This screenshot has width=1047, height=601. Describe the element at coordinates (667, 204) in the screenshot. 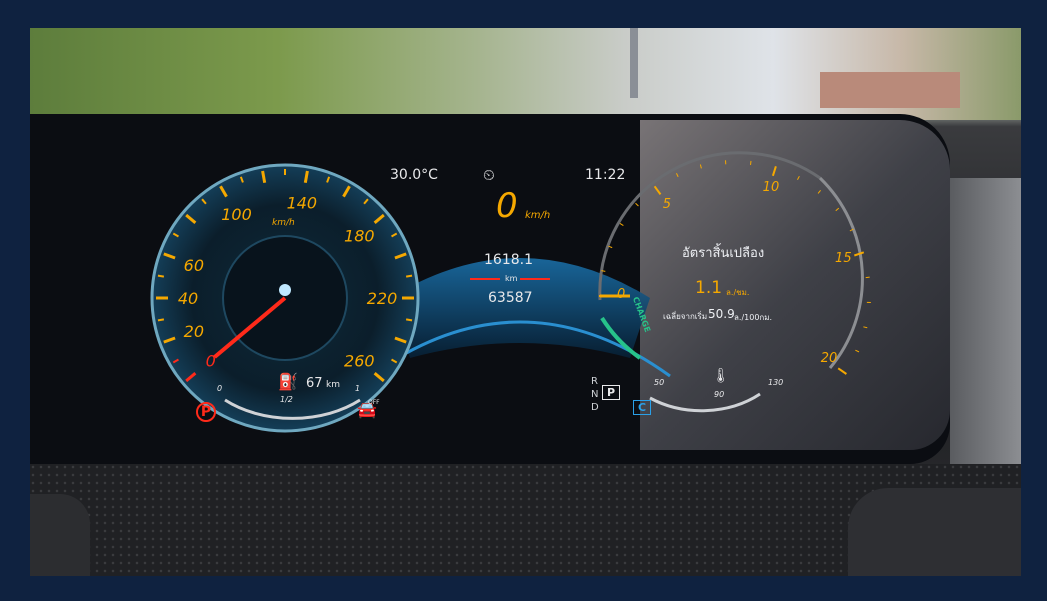

I see `consumption-tick-label: 5` at that location.